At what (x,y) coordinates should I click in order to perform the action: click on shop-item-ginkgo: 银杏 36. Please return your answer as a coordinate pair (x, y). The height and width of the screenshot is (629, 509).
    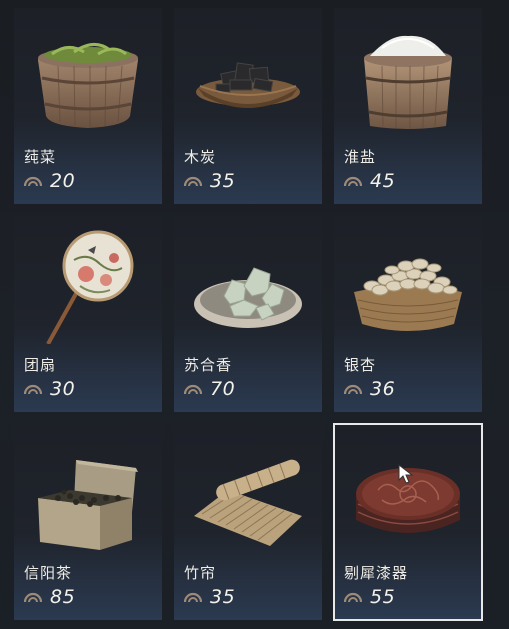
    Looking at the image, I should click on (408, 314).